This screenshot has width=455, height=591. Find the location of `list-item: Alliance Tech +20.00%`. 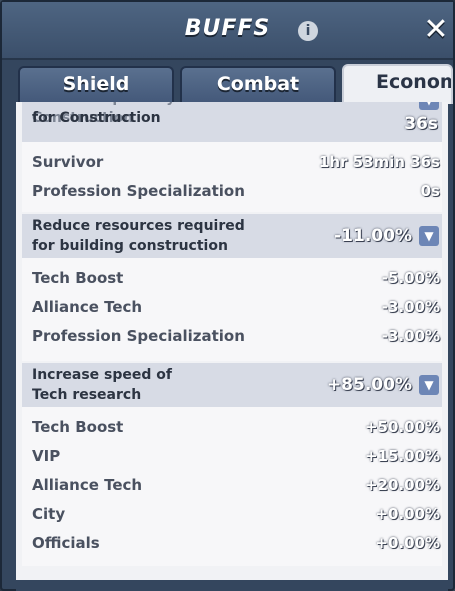

list-item: Alliance Tech +20.00% is located at coordinates (232, 485).